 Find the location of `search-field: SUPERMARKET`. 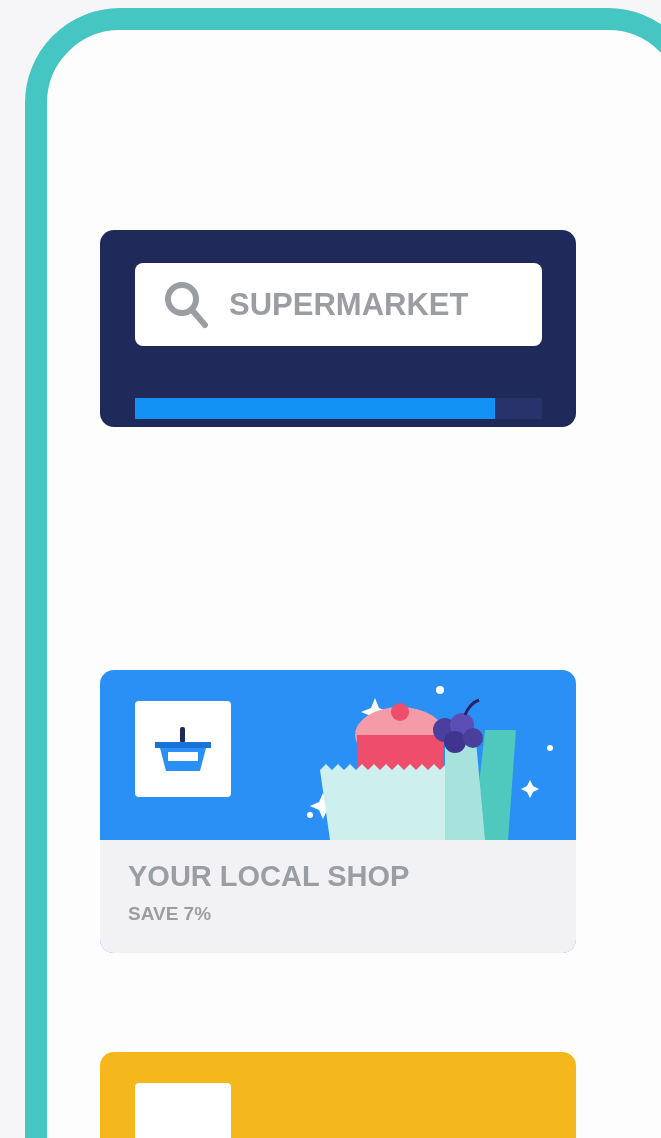

search-field: SUPERMARKET is located at coordinates (338, 304).